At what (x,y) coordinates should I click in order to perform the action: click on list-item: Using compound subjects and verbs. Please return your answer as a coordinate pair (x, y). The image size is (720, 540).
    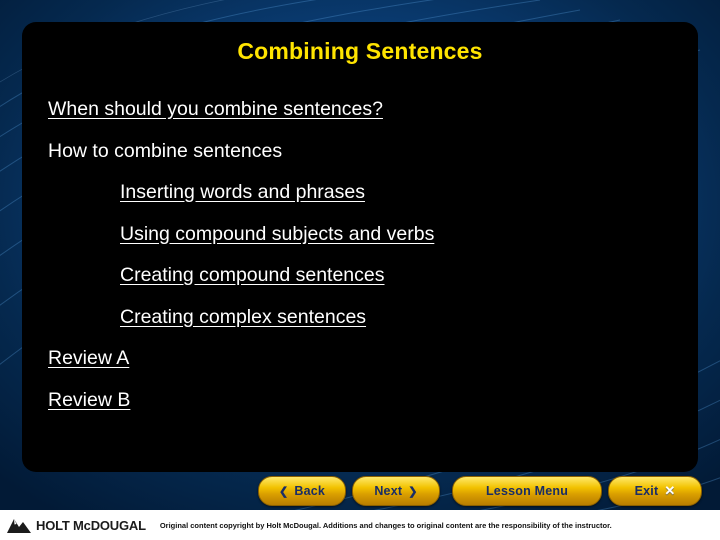
    Looking at the image, I should click on (409, 234).